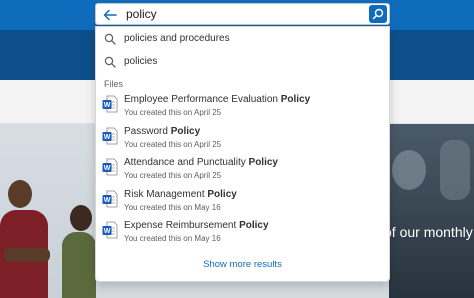 This screenshot has width=474, height=298. I want to click on hero-person-2-head, so click(81, 218).